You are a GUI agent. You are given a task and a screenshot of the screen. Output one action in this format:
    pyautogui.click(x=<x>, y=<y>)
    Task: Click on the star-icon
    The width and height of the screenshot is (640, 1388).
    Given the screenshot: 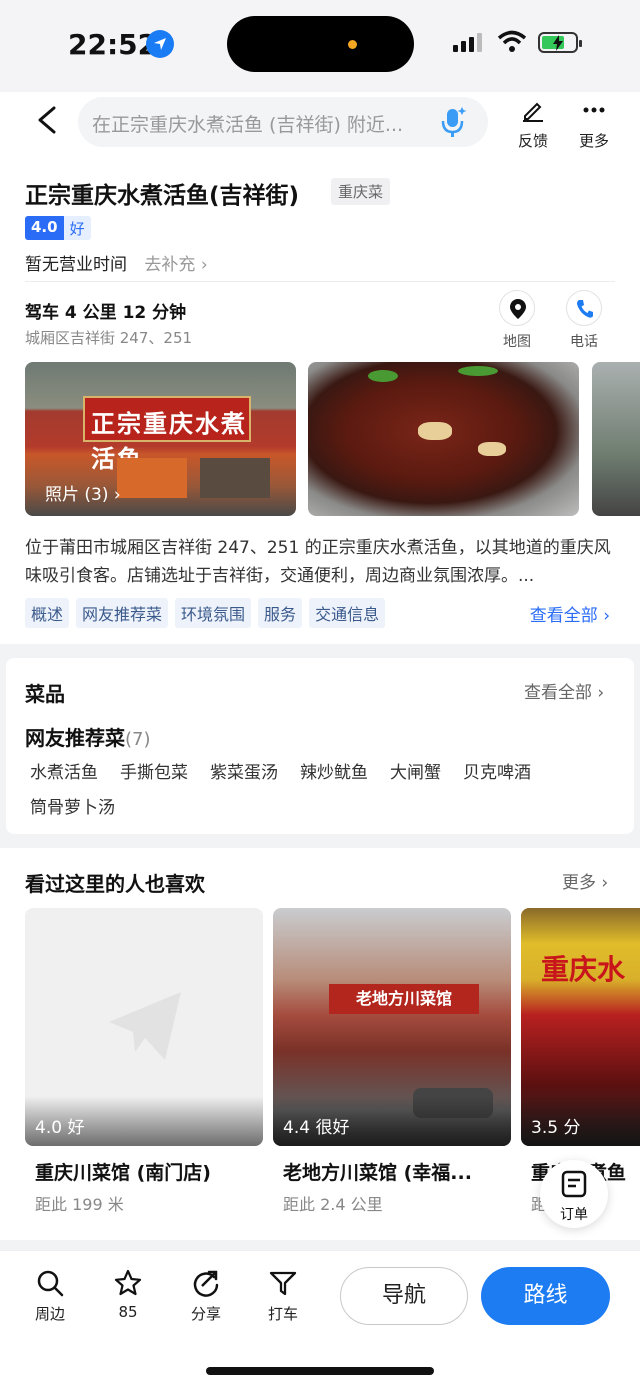 What is the action you would take?
    pyautogui.click(x=128, y=1282)
    